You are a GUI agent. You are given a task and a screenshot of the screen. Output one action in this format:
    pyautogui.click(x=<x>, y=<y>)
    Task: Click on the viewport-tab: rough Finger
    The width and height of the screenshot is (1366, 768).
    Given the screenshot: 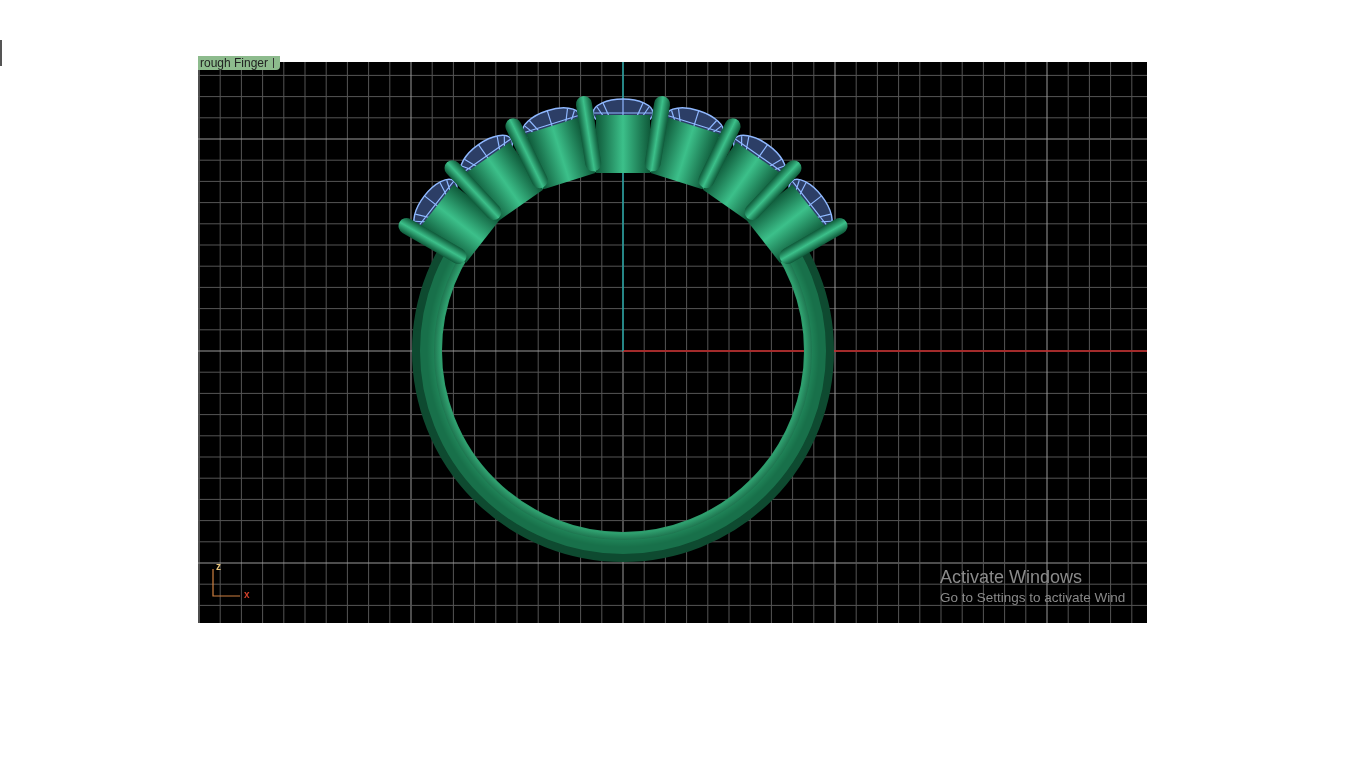 What is the action you would take?
    pyautogui.click(x=239, y=63)
    